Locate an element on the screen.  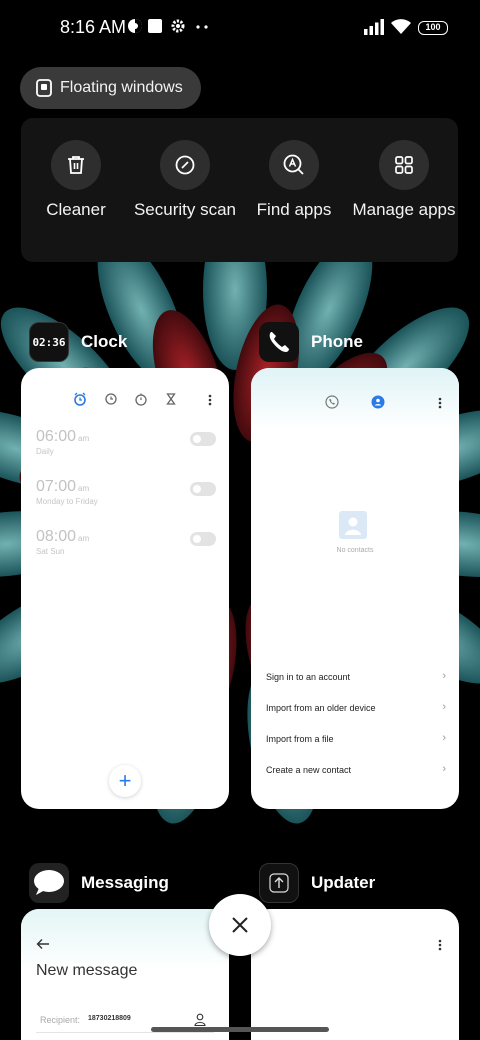
wifi-icon is located at coordinates (401, 26).